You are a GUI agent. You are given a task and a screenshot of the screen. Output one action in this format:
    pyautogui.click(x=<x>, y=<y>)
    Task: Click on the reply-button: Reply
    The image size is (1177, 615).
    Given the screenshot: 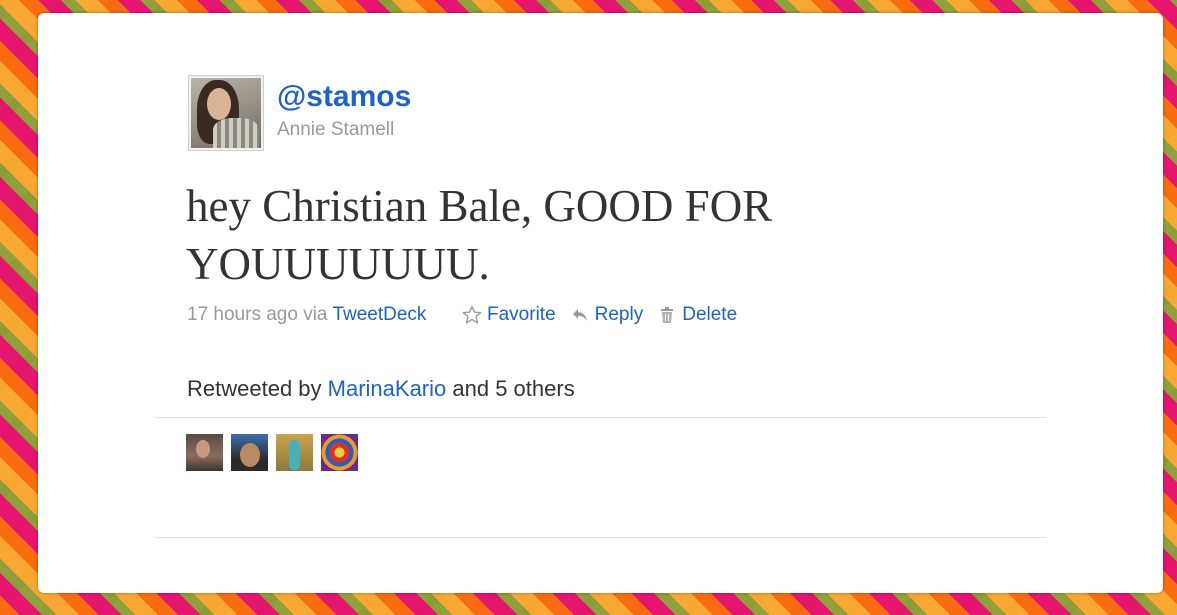 What is the action you would take?
    pyautogui.click(x=607, y=315)
    